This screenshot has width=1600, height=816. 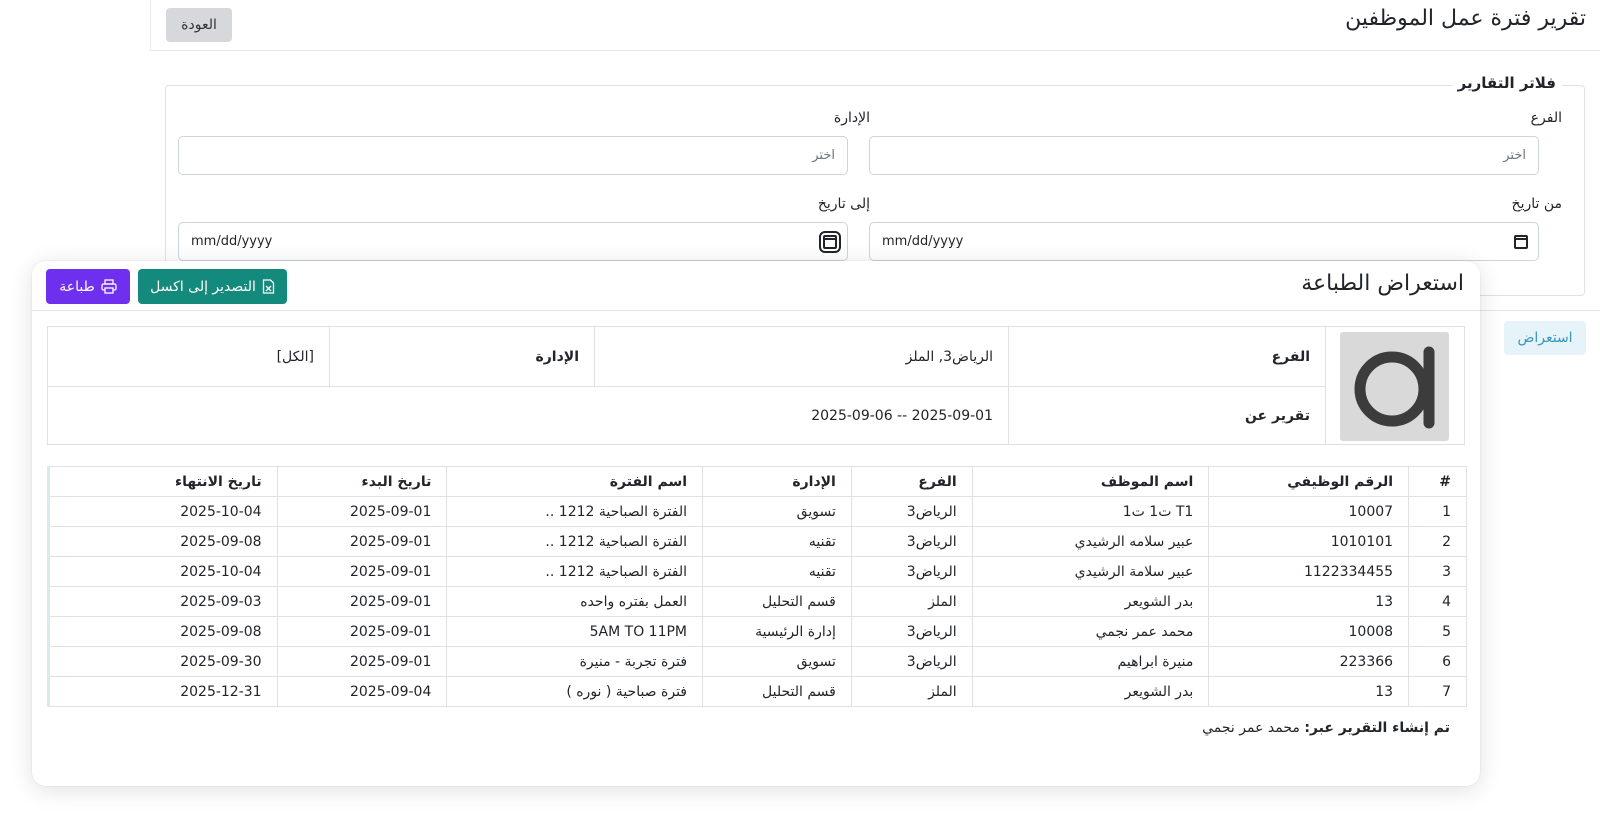 What do you see at coordinates (1506, 83) in the screenshot?
I see `filters-legend: فلاتر التقارير` at bounding box center [1506, 83].